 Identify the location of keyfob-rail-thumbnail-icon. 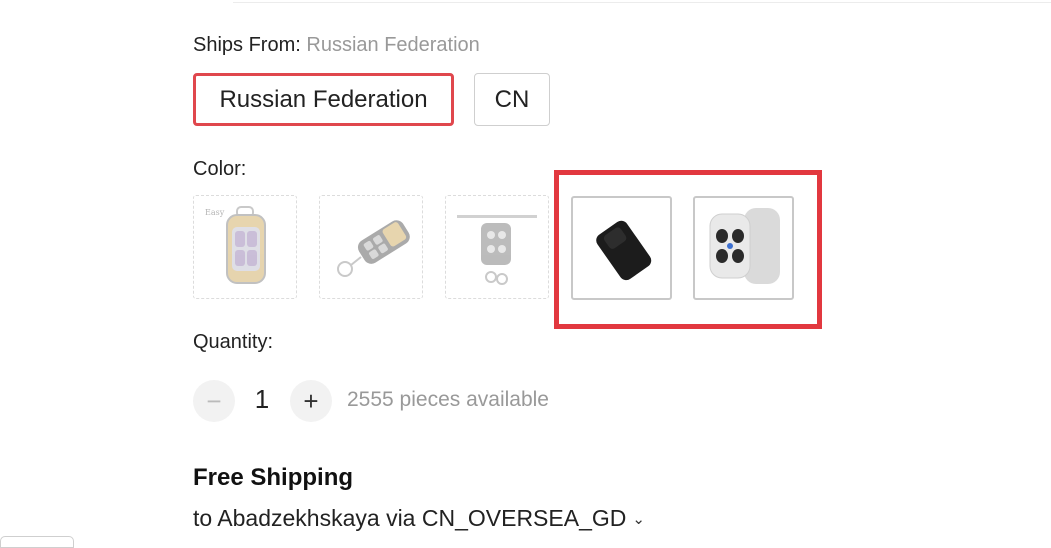
(497, 250).